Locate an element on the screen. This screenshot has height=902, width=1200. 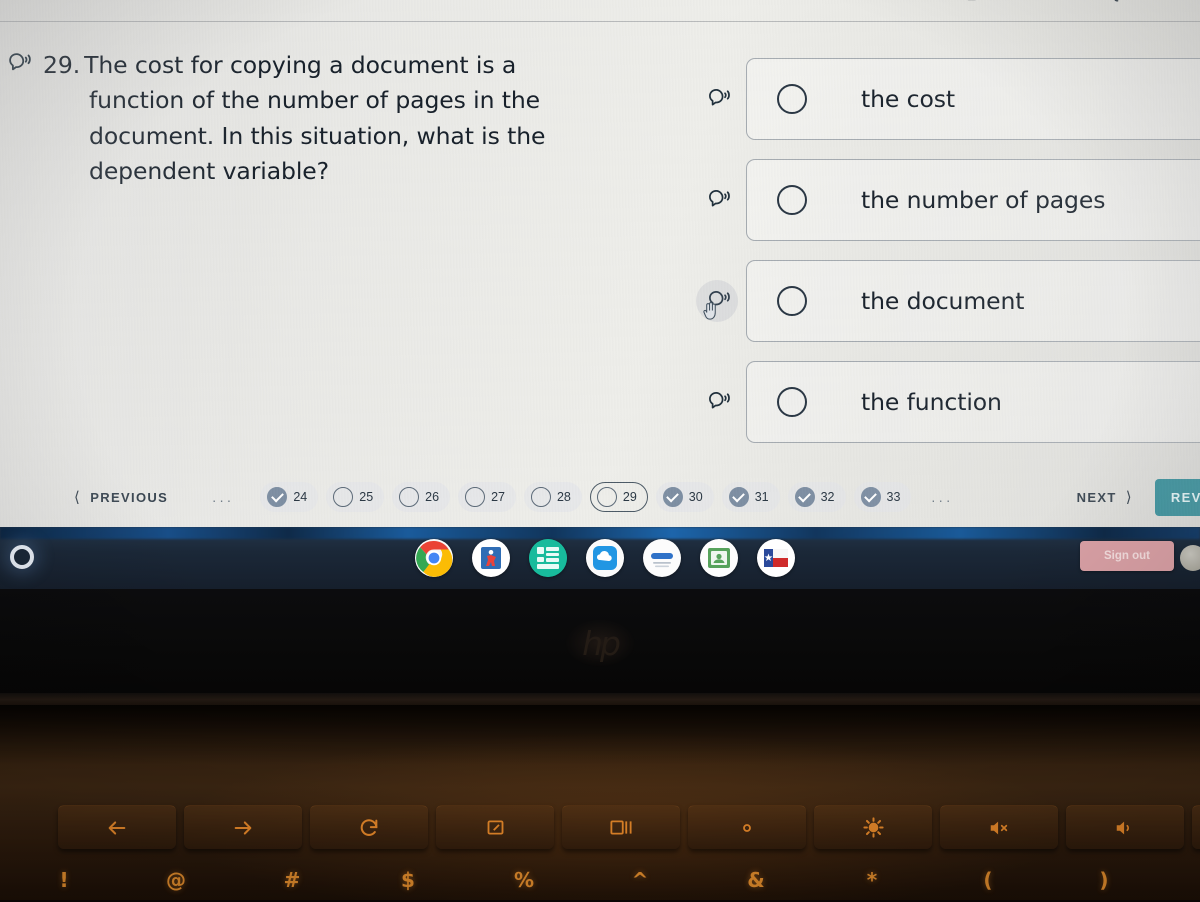
pagination-number: 31 is located at coordinates (761, 497).